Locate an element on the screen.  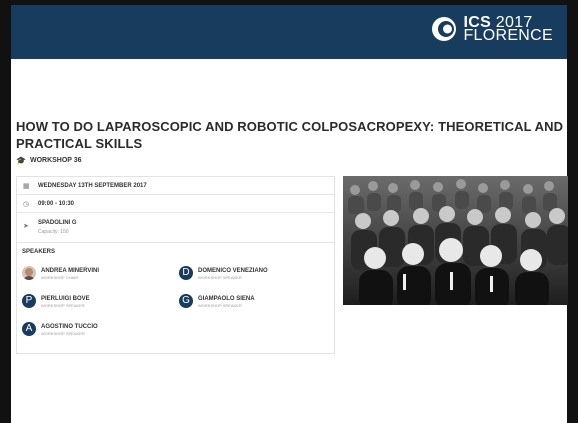
location-arrow-icon: ➤ is located at coordinates (26, 226).